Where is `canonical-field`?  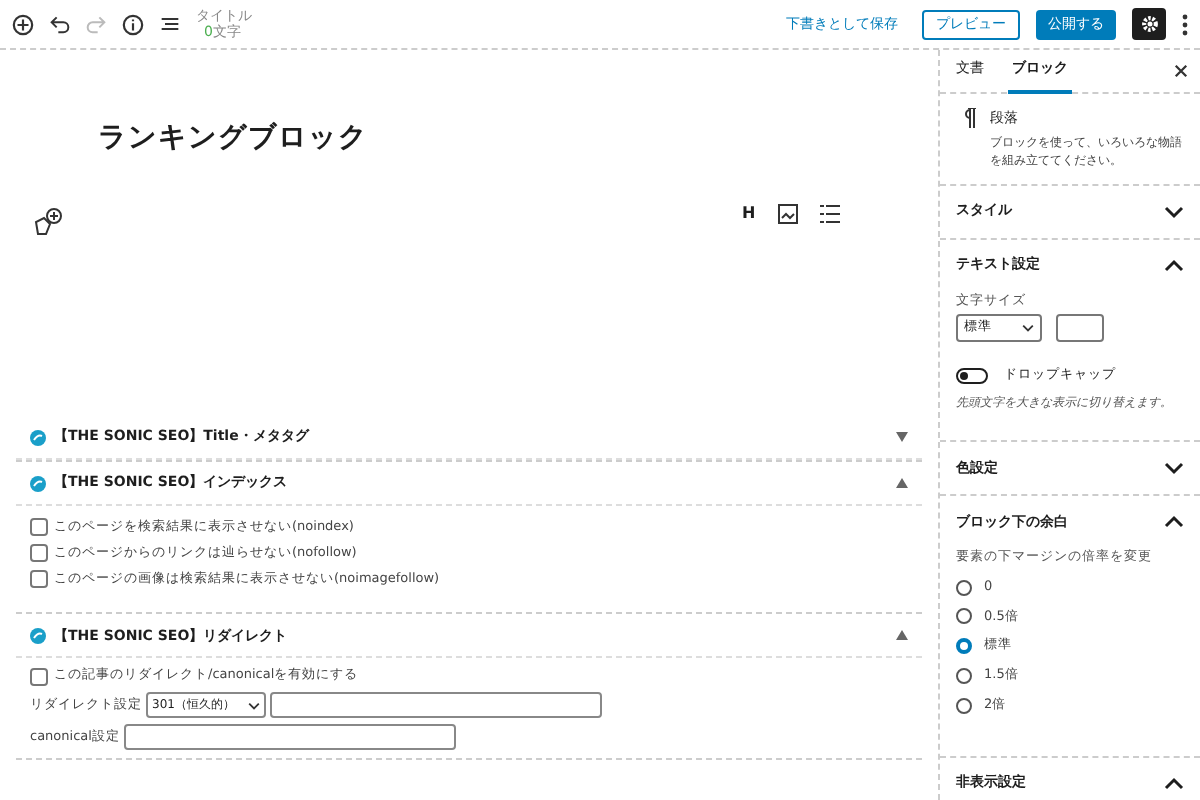 canonical-field is located at coordinates (289, 737).